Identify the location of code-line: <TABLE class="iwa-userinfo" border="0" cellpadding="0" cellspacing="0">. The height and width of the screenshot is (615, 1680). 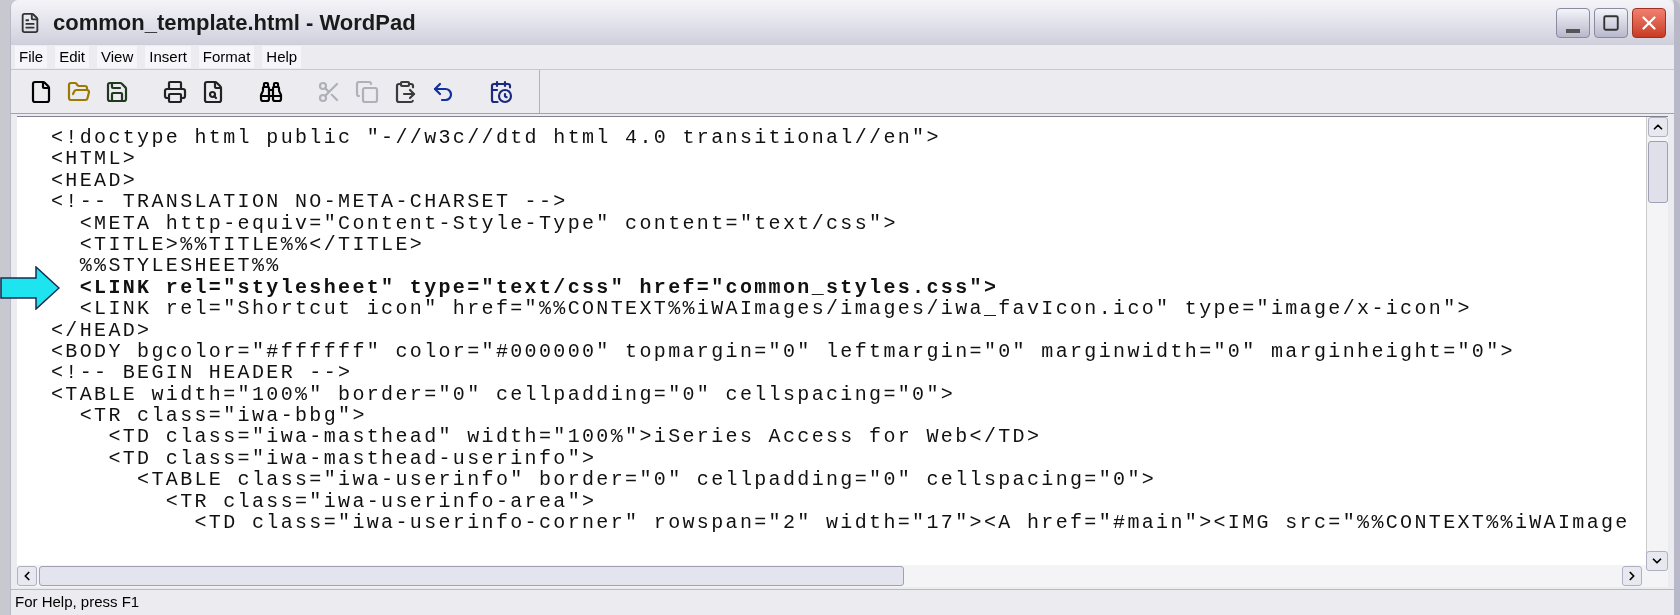
(646, 480).